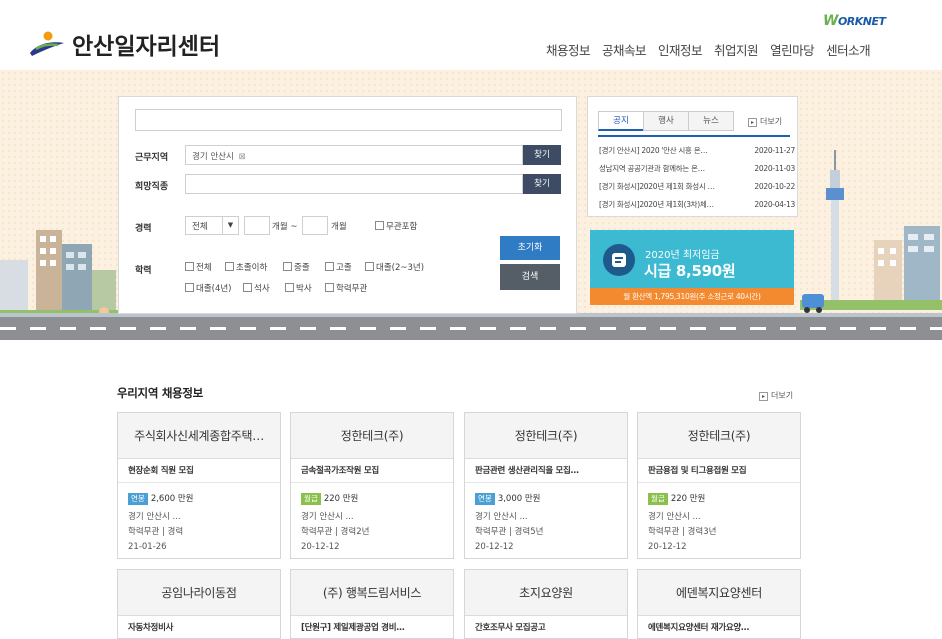  What do you see at coordinates (256, 288) in the screenshot?
I see `edu-checkbox-master: 석사` at bounding box center [256, 288].